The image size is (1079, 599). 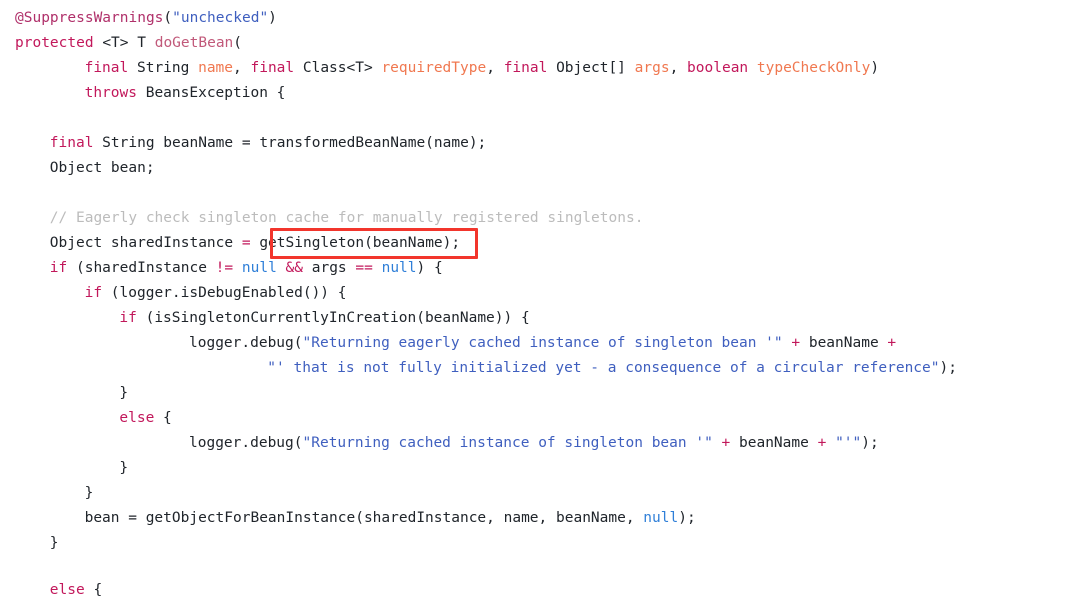 I want to click on code-token: requiredType, so click(x=434, y=68).